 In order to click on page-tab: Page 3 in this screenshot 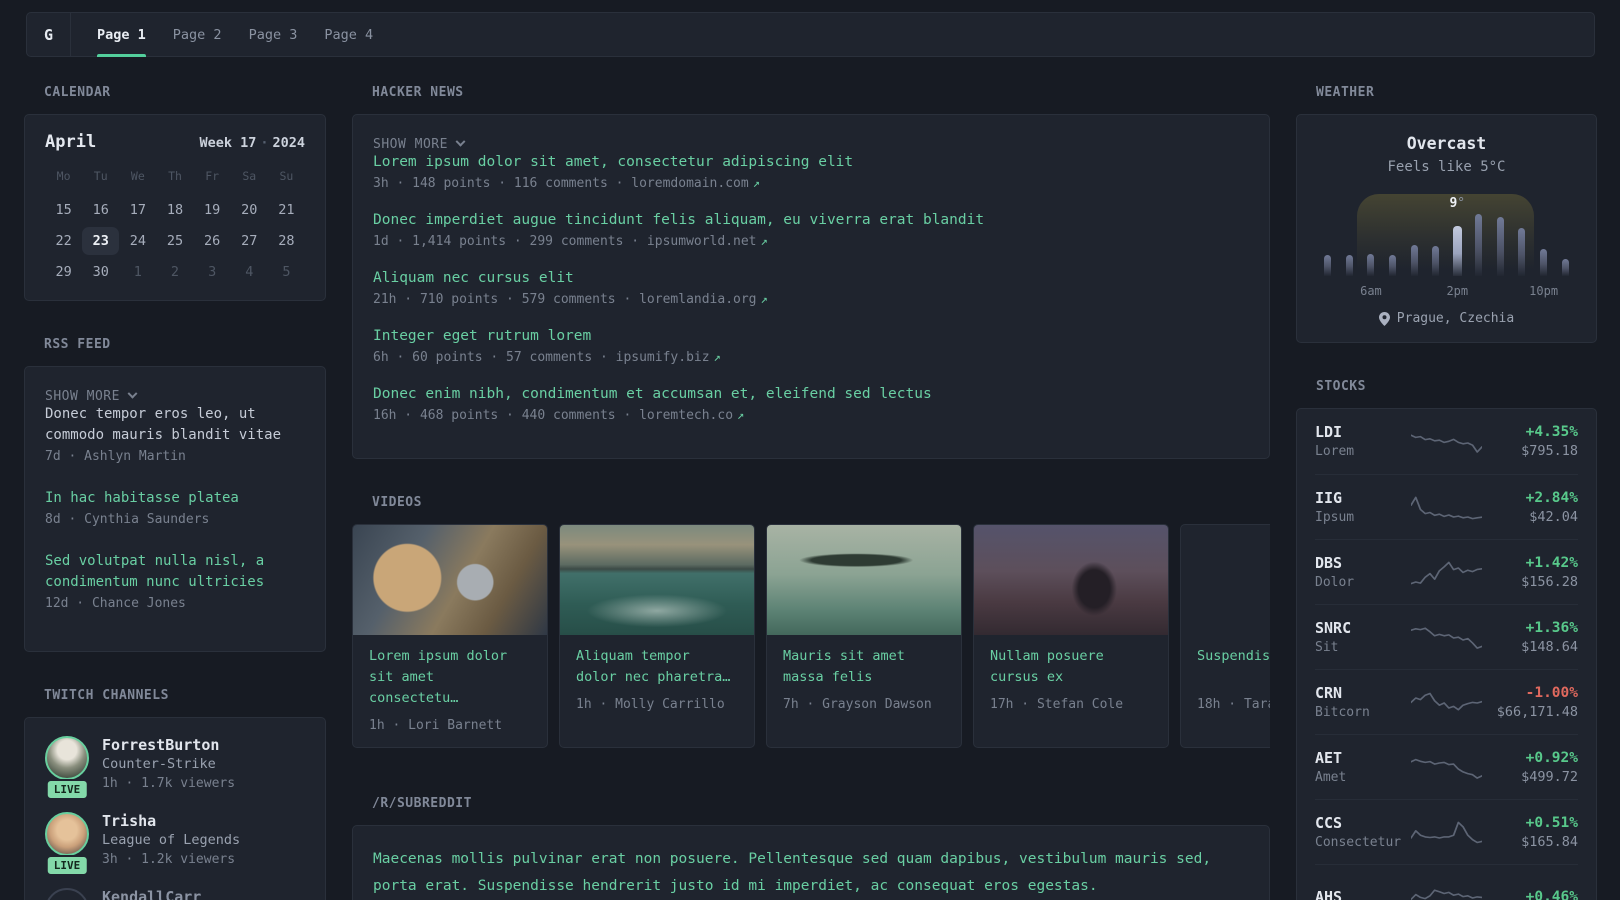, I will do `click(273, 34)`.